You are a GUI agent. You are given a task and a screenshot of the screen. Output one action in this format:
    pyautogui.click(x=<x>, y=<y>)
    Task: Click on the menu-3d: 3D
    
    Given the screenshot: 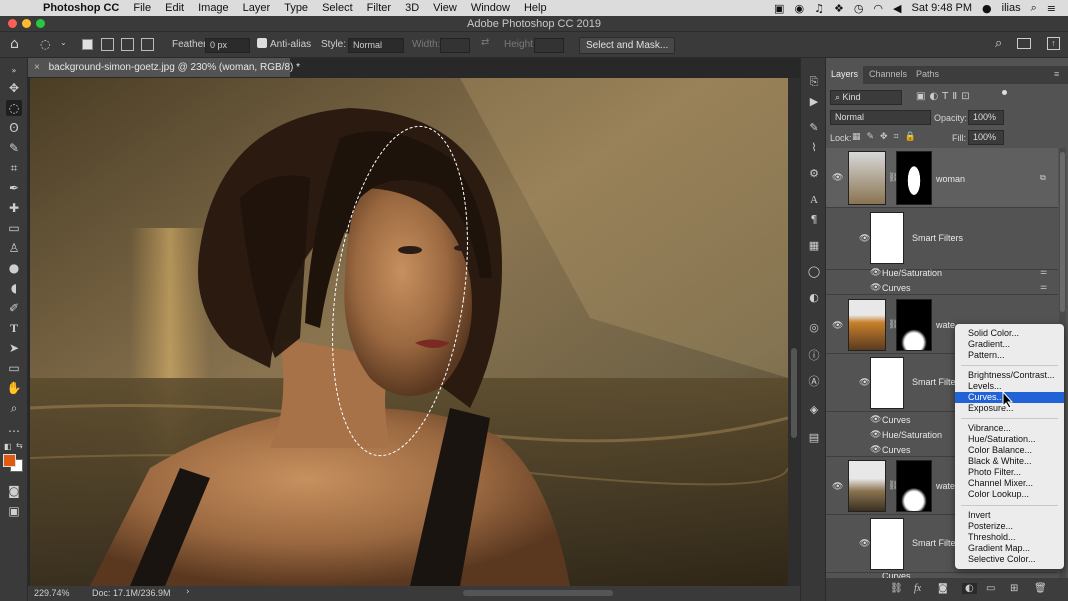 What is the action you would take?
    pyautogui.click(x=412, y=8)
    